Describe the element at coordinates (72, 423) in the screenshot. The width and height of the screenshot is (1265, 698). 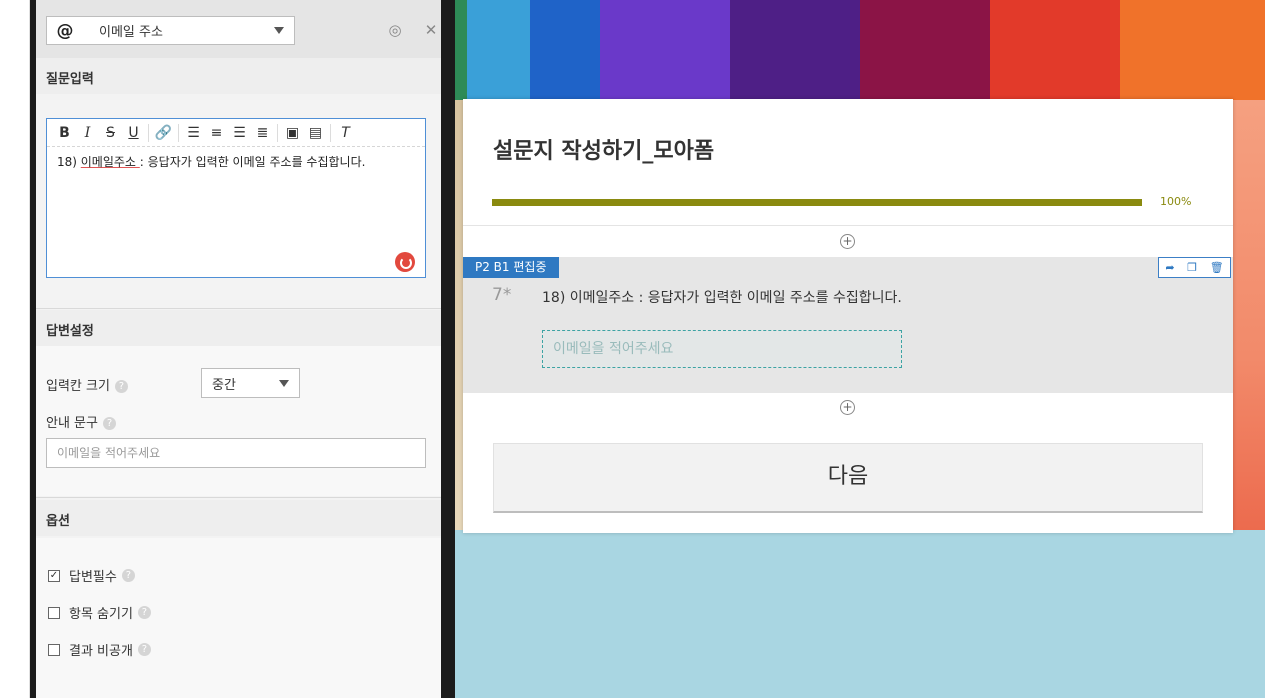
I see `guide-label: 안내 문구` at that location.